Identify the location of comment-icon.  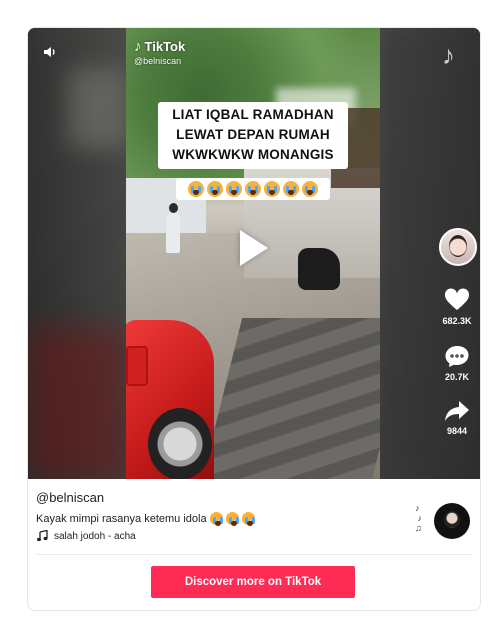
(457, 356).